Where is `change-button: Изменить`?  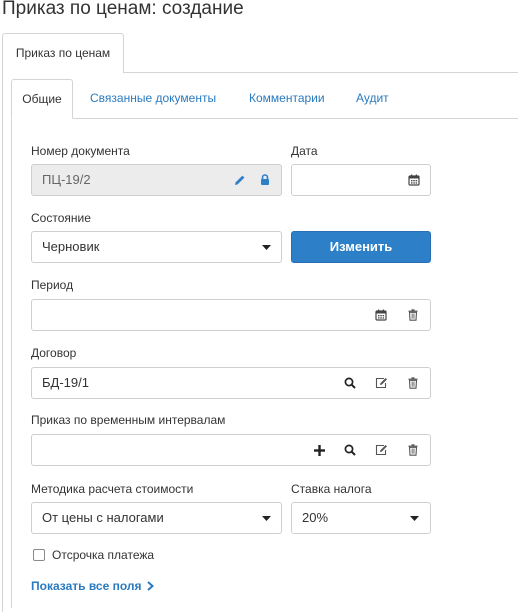
change-button: Изменить is located at coordinates (361, 247).